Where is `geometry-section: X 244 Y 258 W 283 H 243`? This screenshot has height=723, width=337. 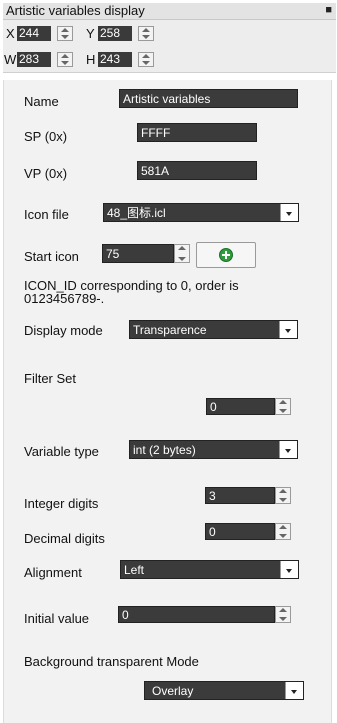 geometry-section: X 244 Y 258 W 283 H 243 is located at coordinates (169, 46).